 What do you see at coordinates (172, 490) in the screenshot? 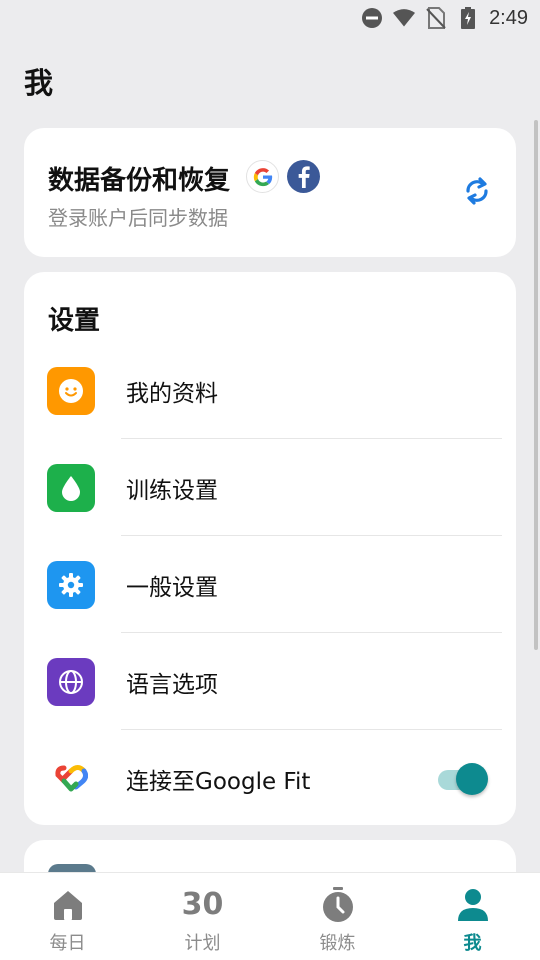
I see `settings-item-label: 训练设置` at bounding box center [172, 490].